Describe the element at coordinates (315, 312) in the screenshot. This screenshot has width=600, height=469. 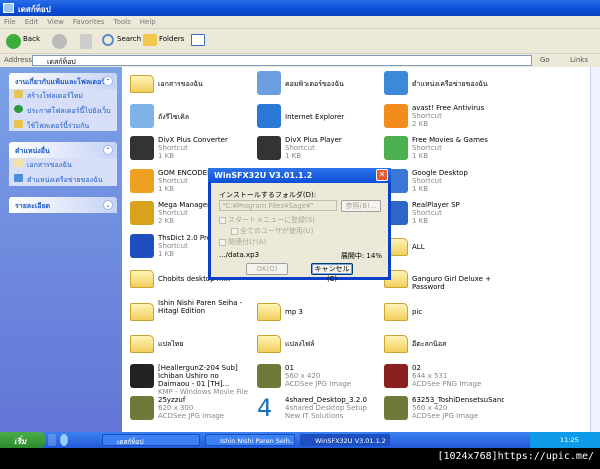
I see `file-item: mp 3` at that location.